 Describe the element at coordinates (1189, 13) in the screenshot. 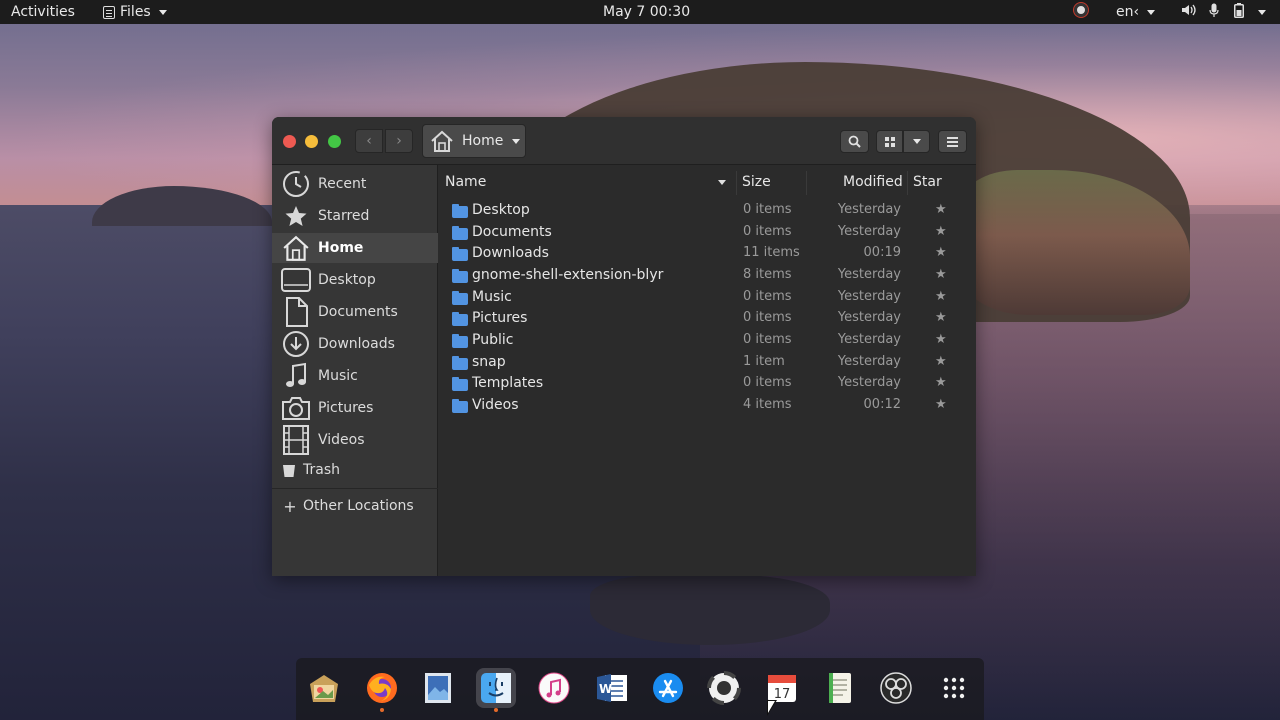

I see `volume-icon` at that location.